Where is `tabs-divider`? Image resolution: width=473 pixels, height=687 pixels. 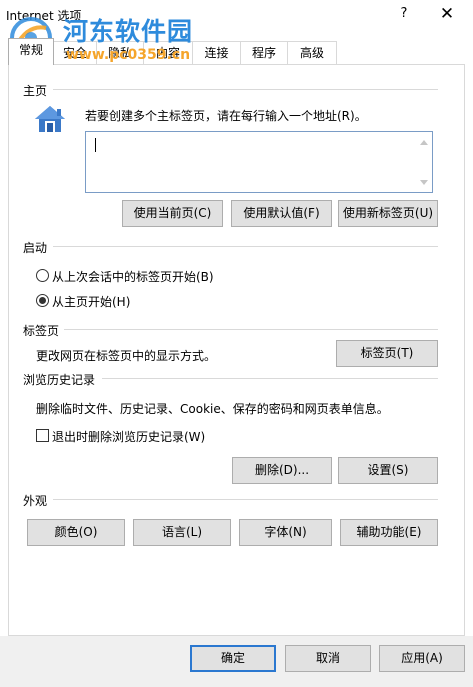
tabs-divider is located at coordinates (251, 329).